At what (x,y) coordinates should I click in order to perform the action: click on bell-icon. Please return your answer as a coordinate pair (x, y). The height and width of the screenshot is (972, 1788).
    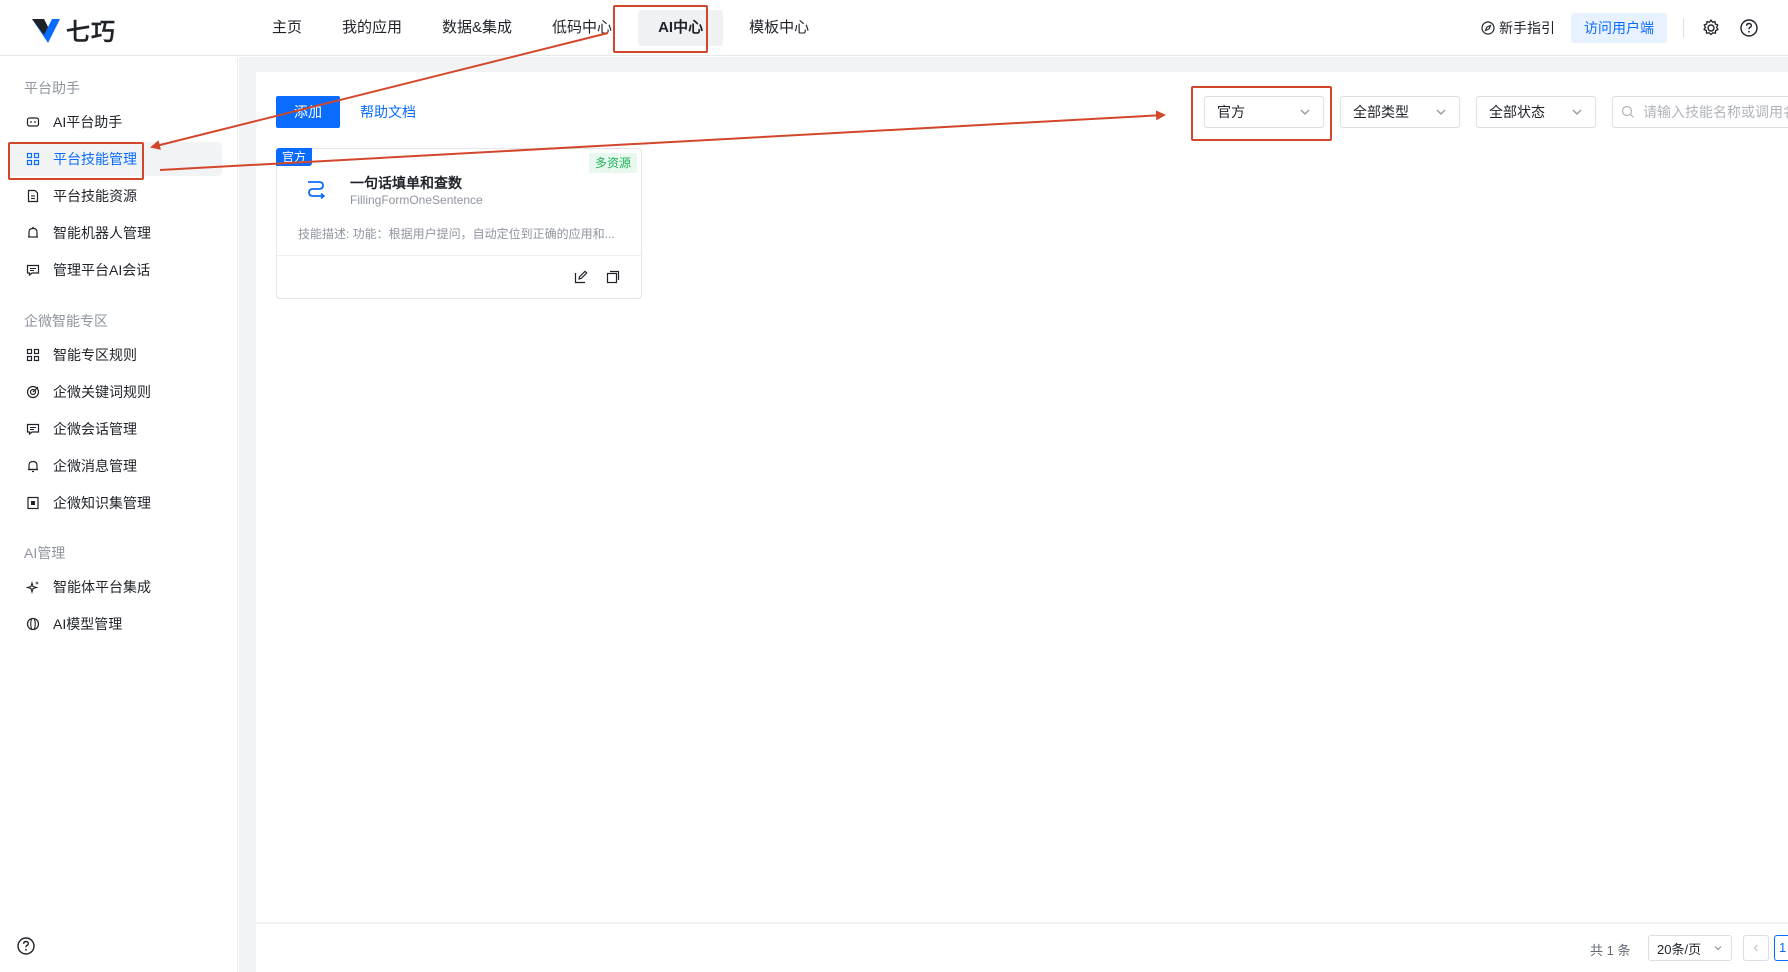
    Looking at the image, I should click on (33, 466).